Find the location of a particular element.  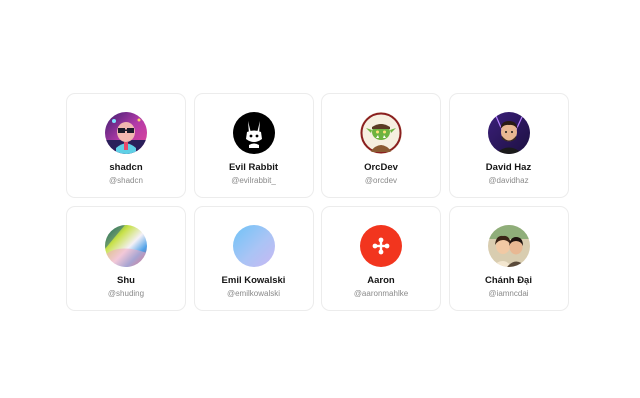

user-handle: @emilkowalski is located at coordinates (253, 293).